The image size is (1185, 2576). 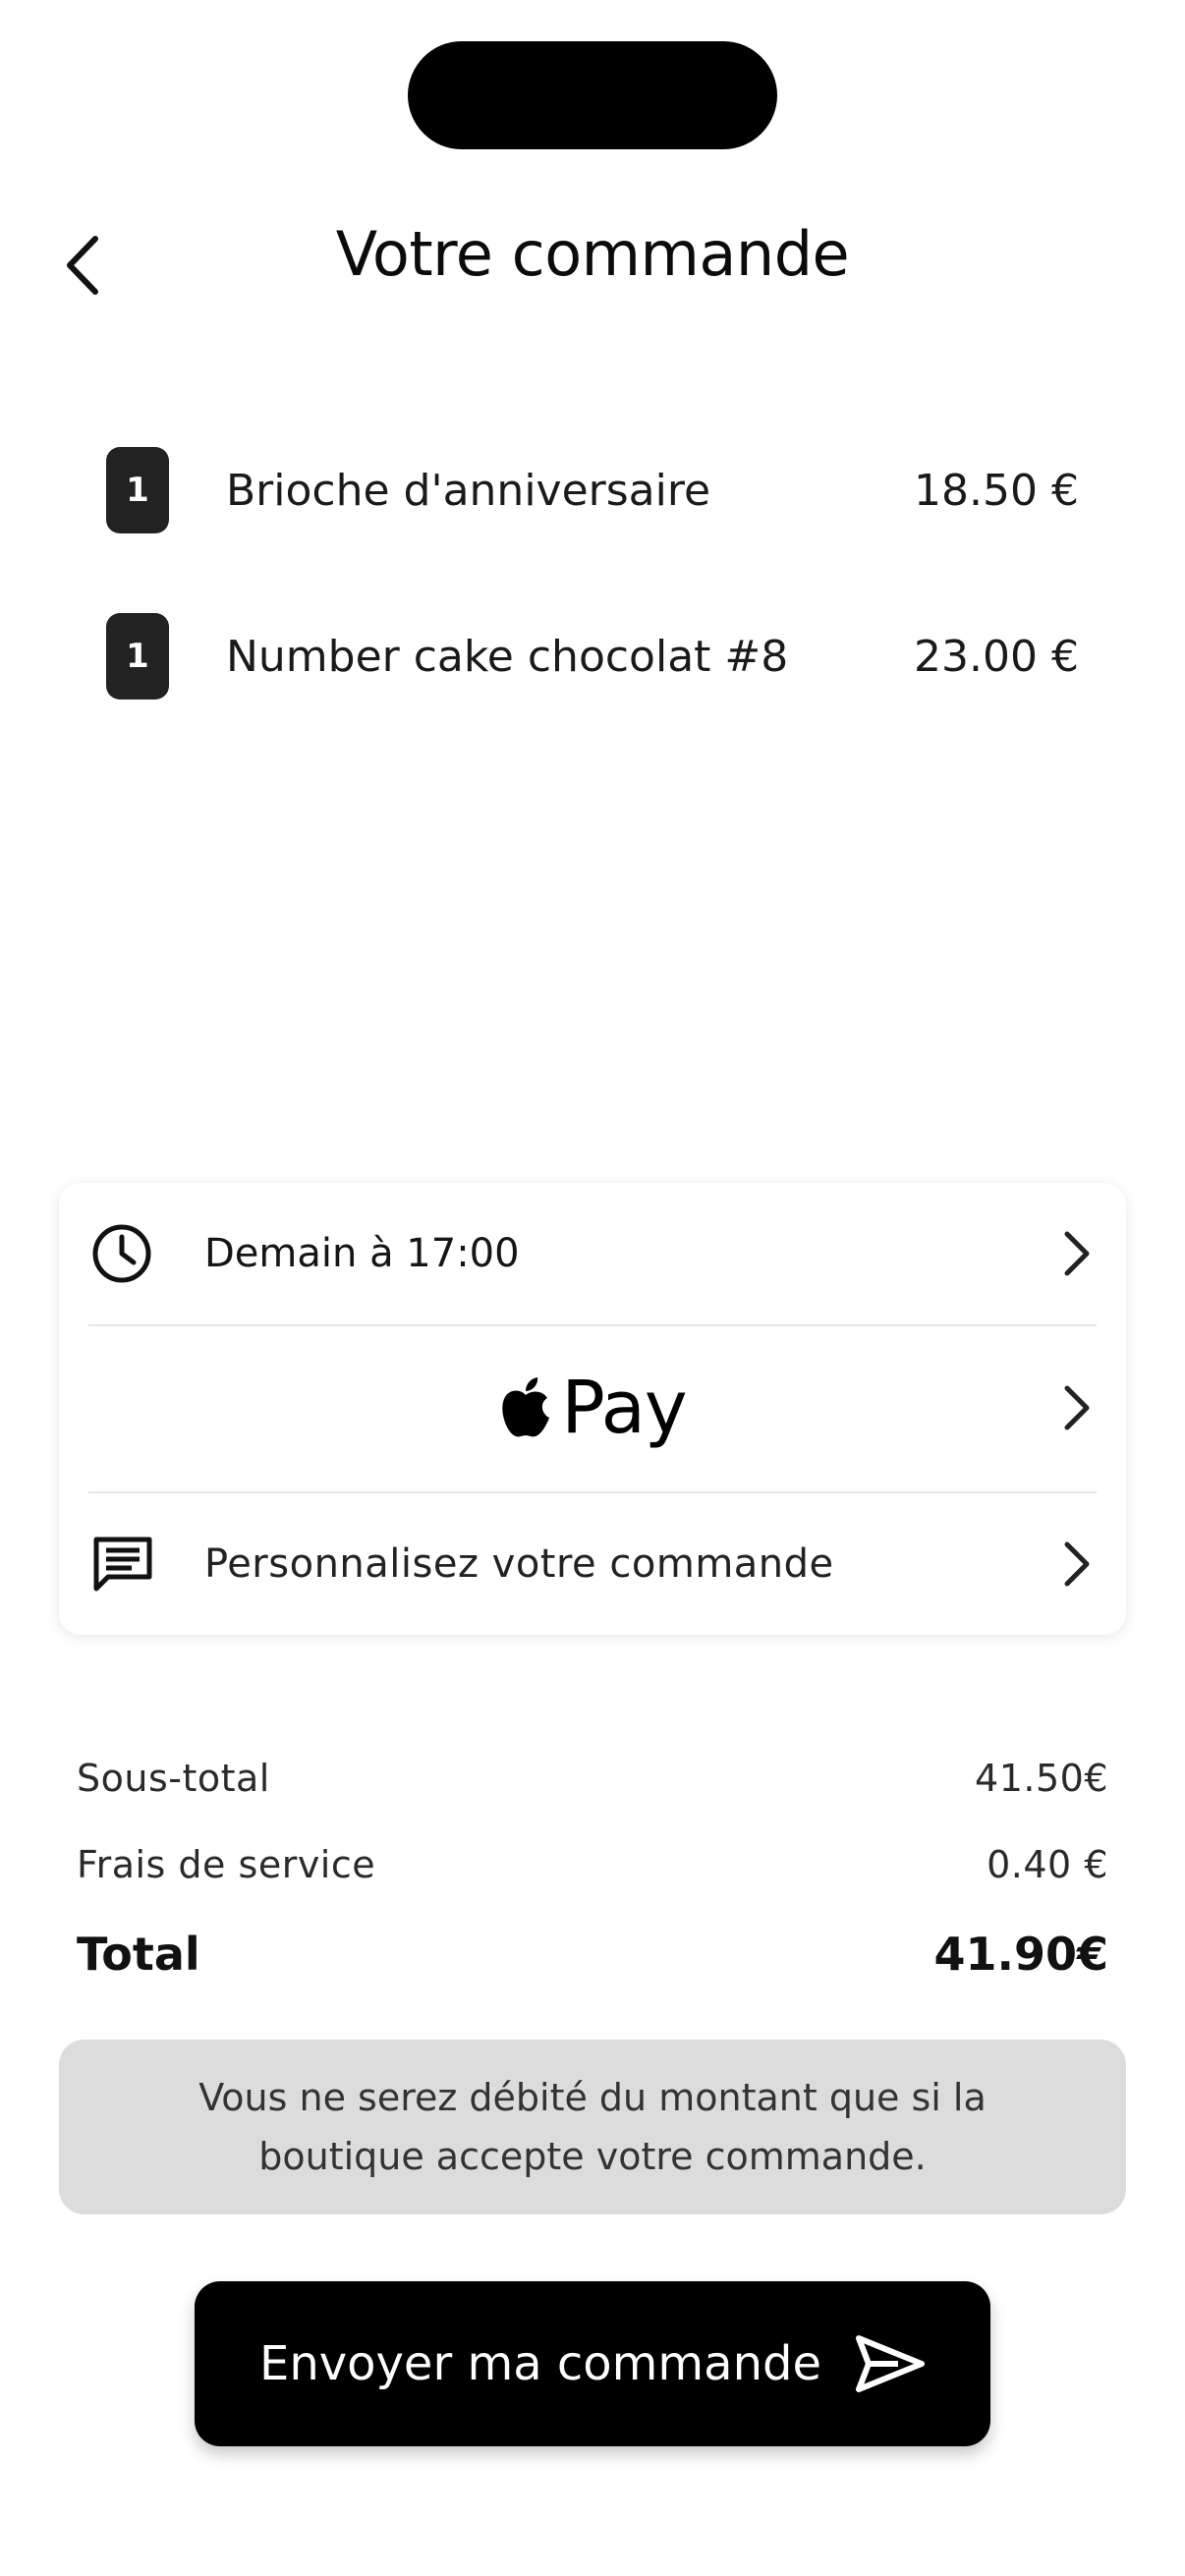 What do you see at coordinates (997, 490) in the screenshot?
I see `item-price: 18.50 €` at bounding box center [997, 490].